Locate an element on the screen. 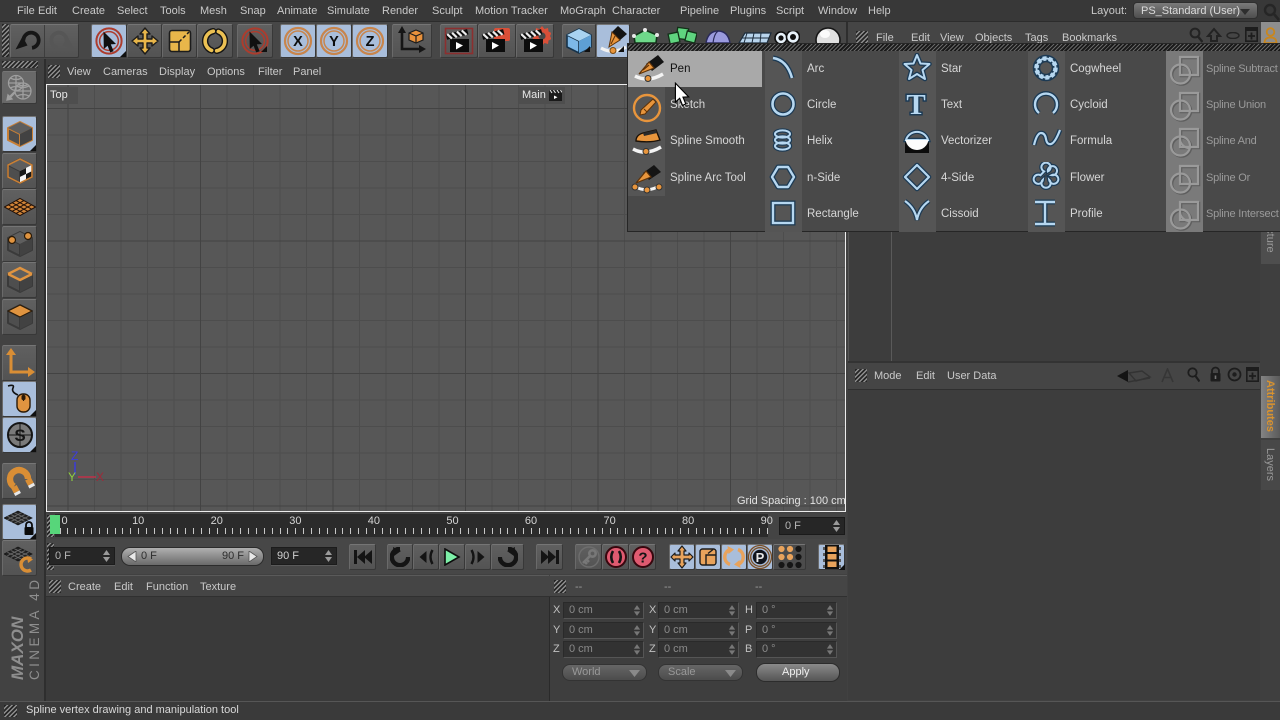 The image size is (1280, 720). svg-text: T is located at coordinates (915, 104).